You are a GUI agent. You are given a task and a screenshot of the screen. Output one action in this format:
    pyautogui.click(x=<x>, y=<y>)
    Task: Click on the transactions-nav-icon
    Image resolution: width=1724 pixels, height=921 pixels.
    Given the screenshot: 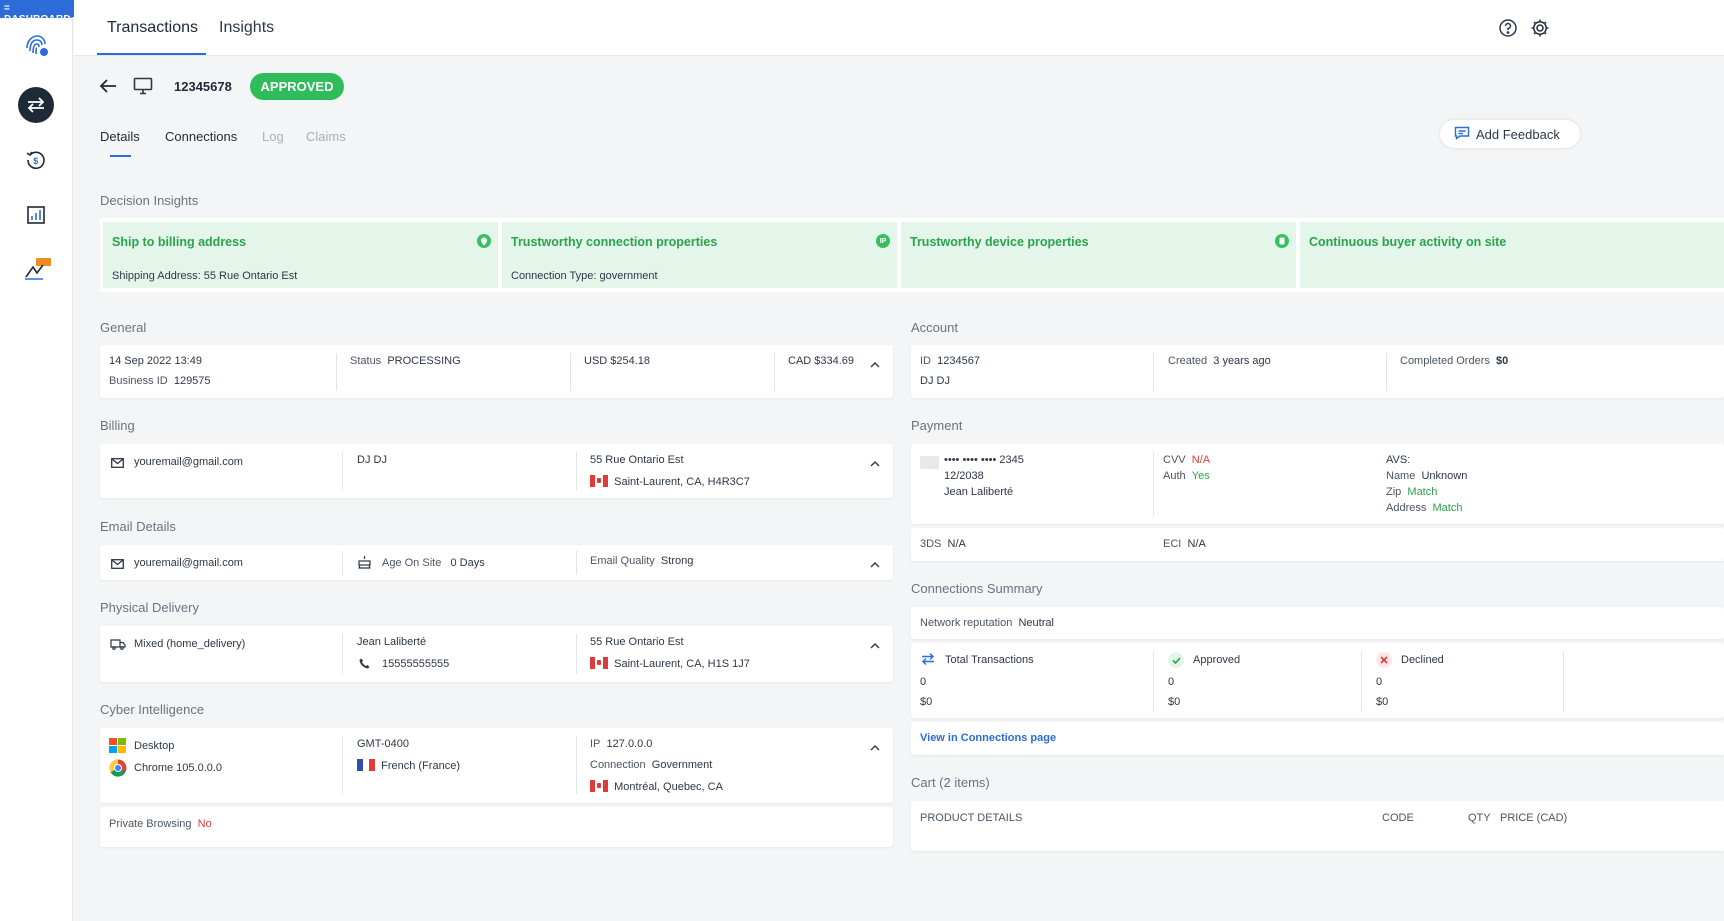 What is the action you would take?
    pyautogui.click(x=36, y=105)
    